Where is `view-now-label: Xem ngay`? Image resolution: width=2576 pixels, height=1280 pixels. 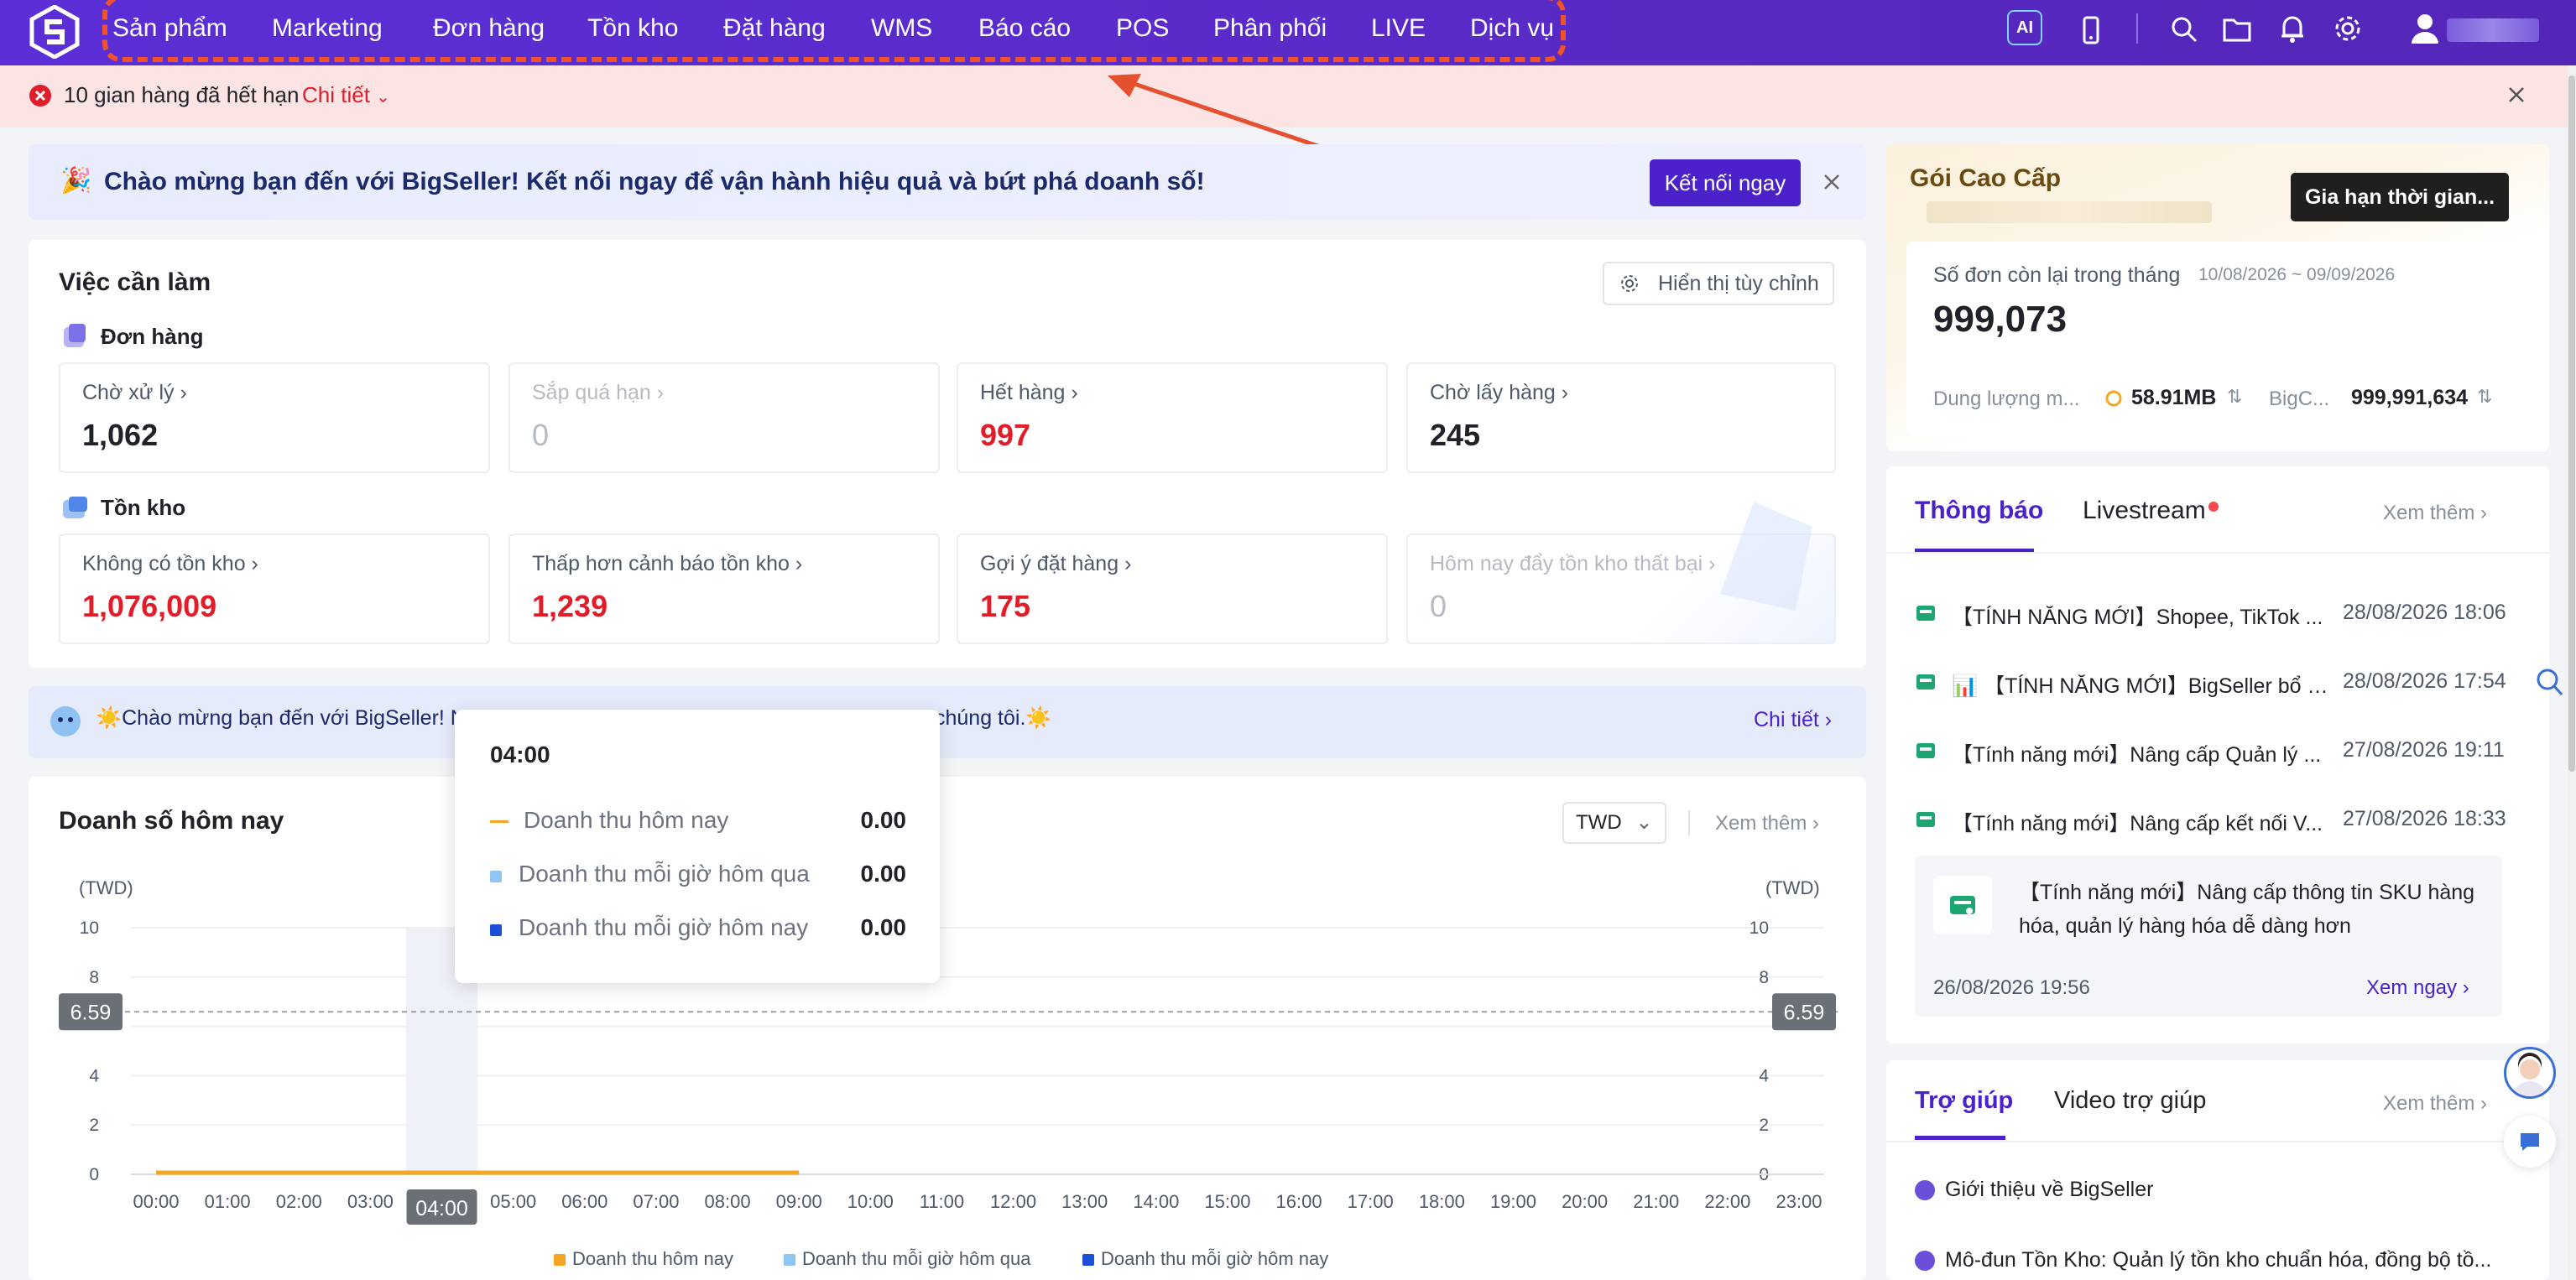
view-now-label: Xem ngay is located at coordinates (2412, 987).